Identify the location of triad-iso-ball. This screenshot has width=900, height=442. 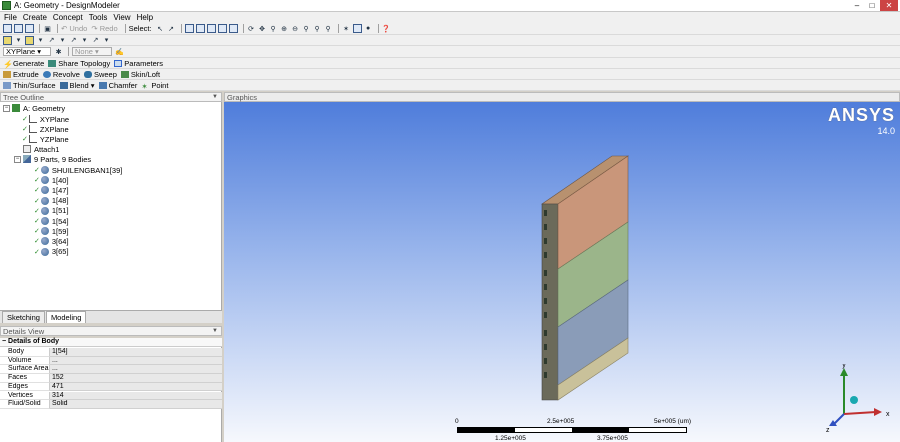
(854, 400).